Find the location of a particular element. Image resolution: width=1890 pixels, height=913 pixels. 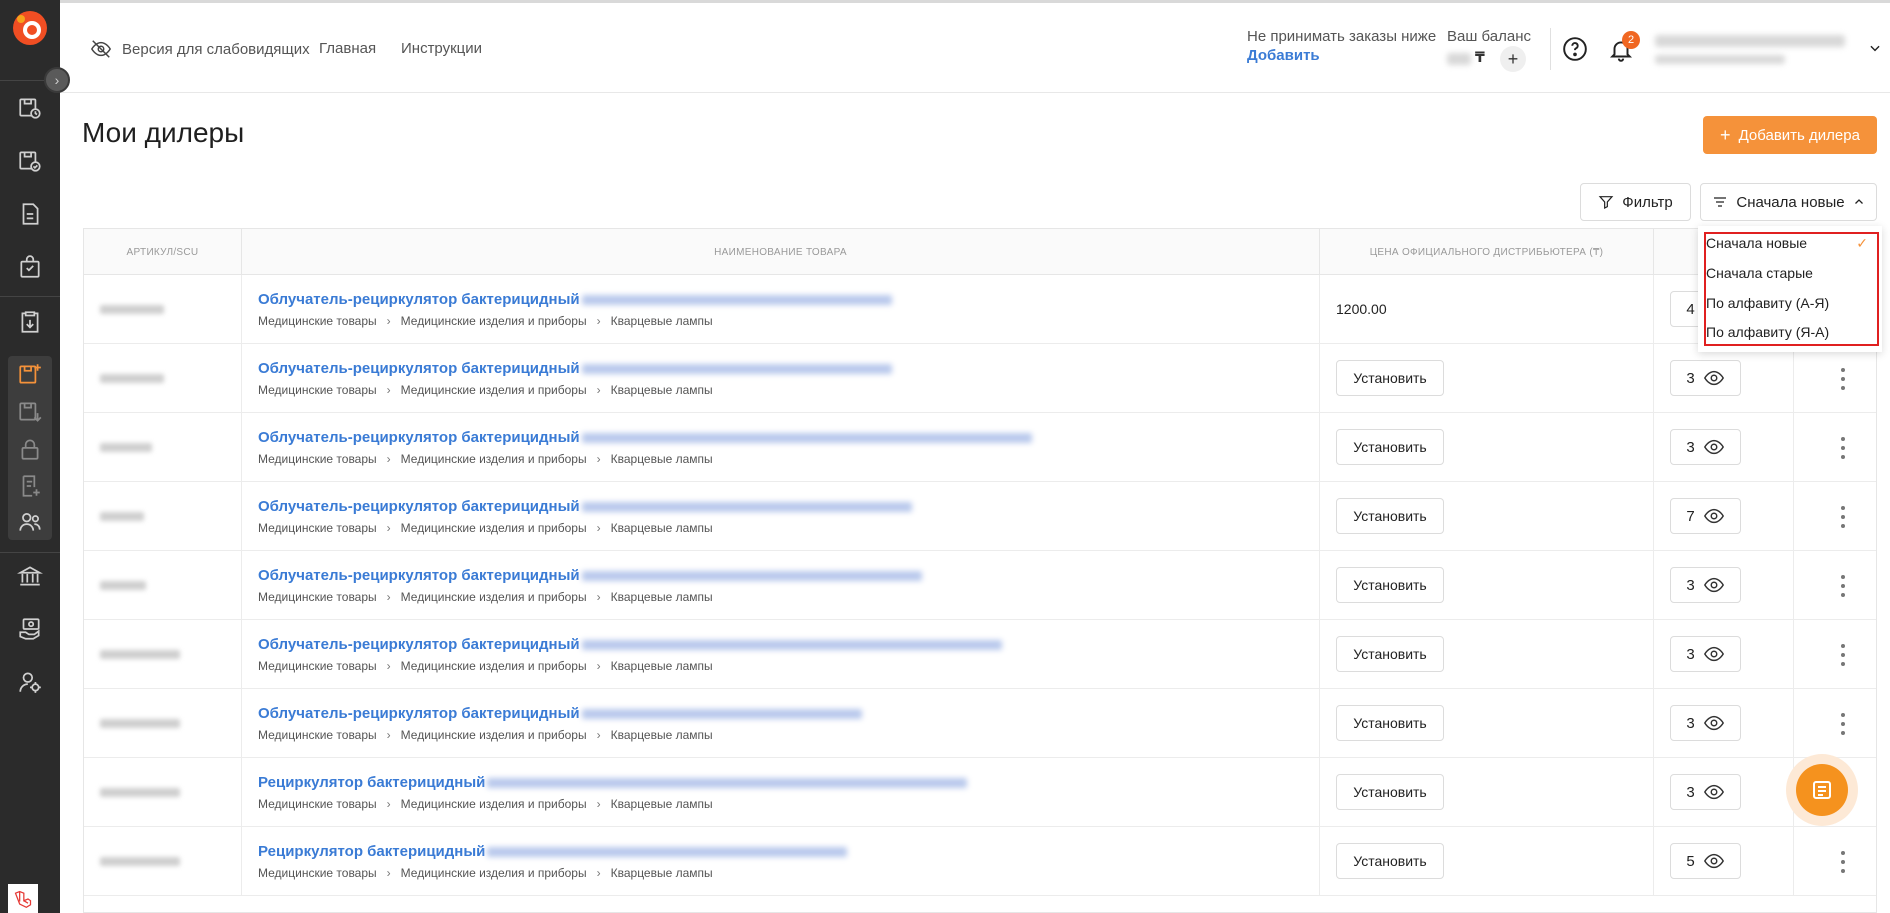

box-download-icon is located at coordinates (30, 412).